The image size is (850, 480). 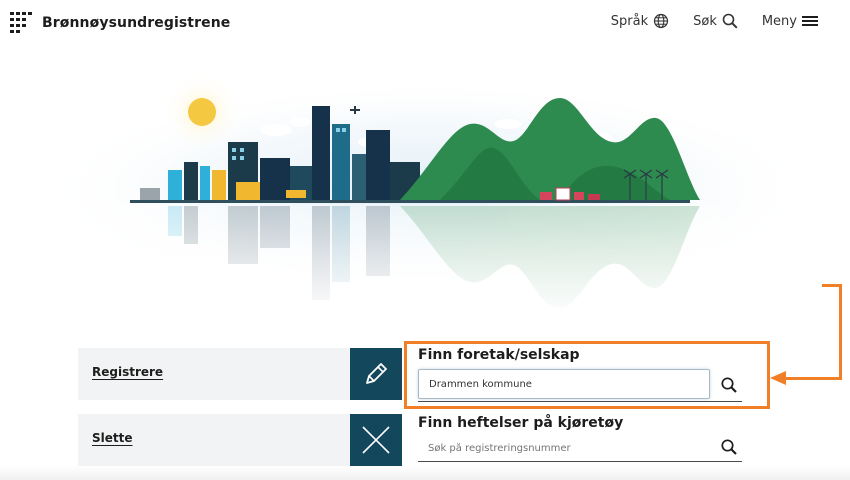 What do you see at coordinates (425, 473) in the screenshot?
I see `page-bottom-edge` at bounding box center [425, 473].